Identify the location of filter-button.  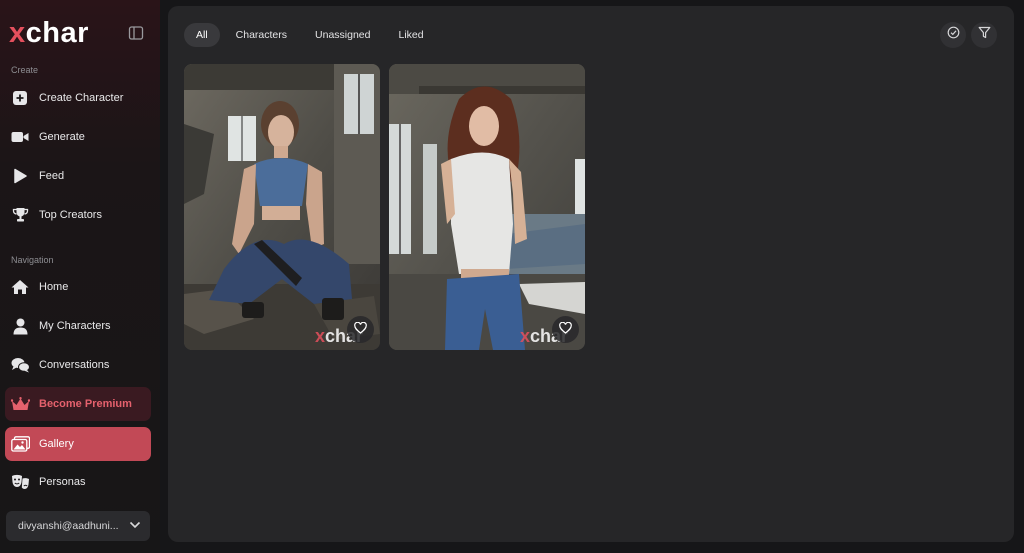
(984, 35).